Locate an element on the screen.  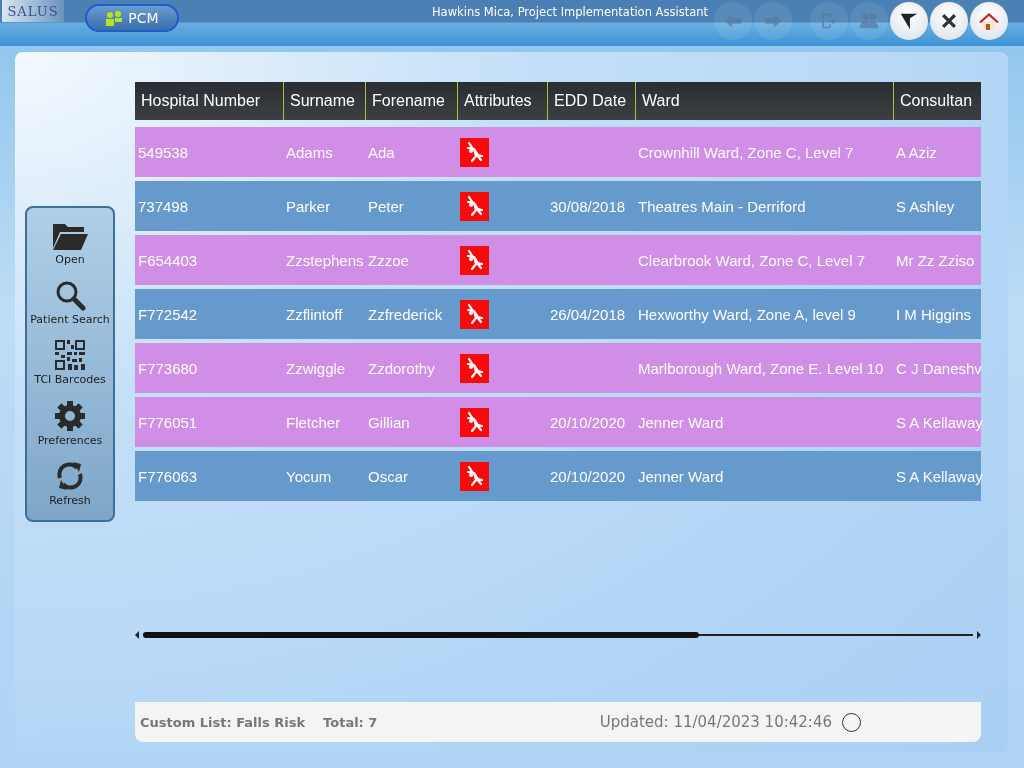
table-cell: Fletcher is located at coordinates (324, 422).